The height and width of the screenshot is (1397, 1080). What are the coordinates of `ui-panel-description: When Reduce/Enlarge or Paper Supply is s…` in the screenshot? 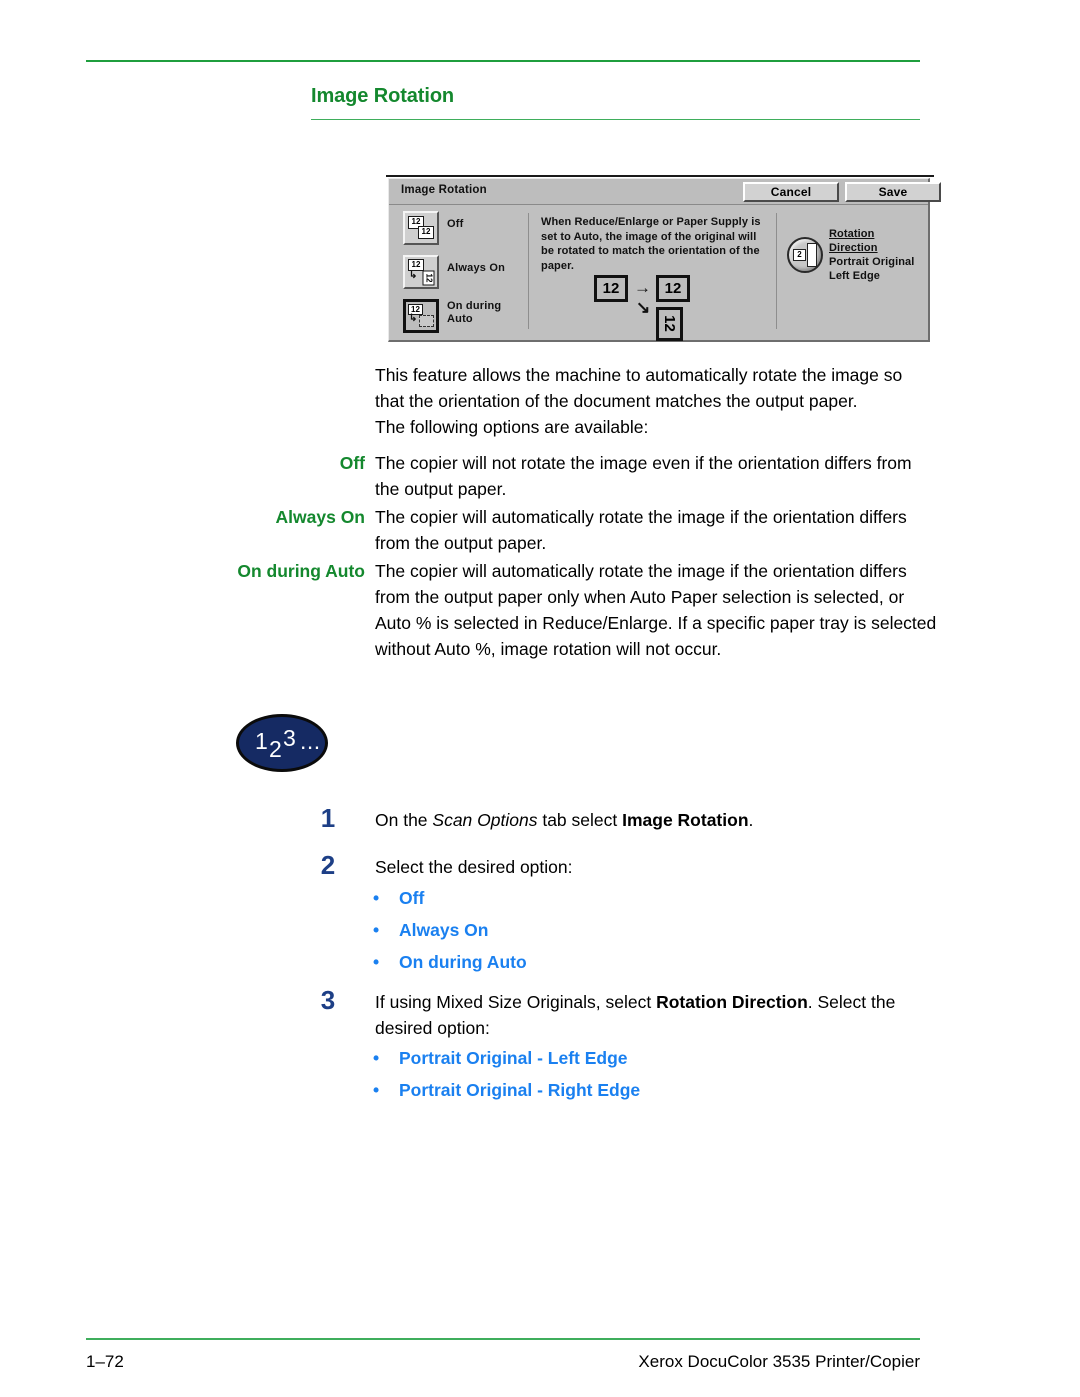 It's located at (651, 244).